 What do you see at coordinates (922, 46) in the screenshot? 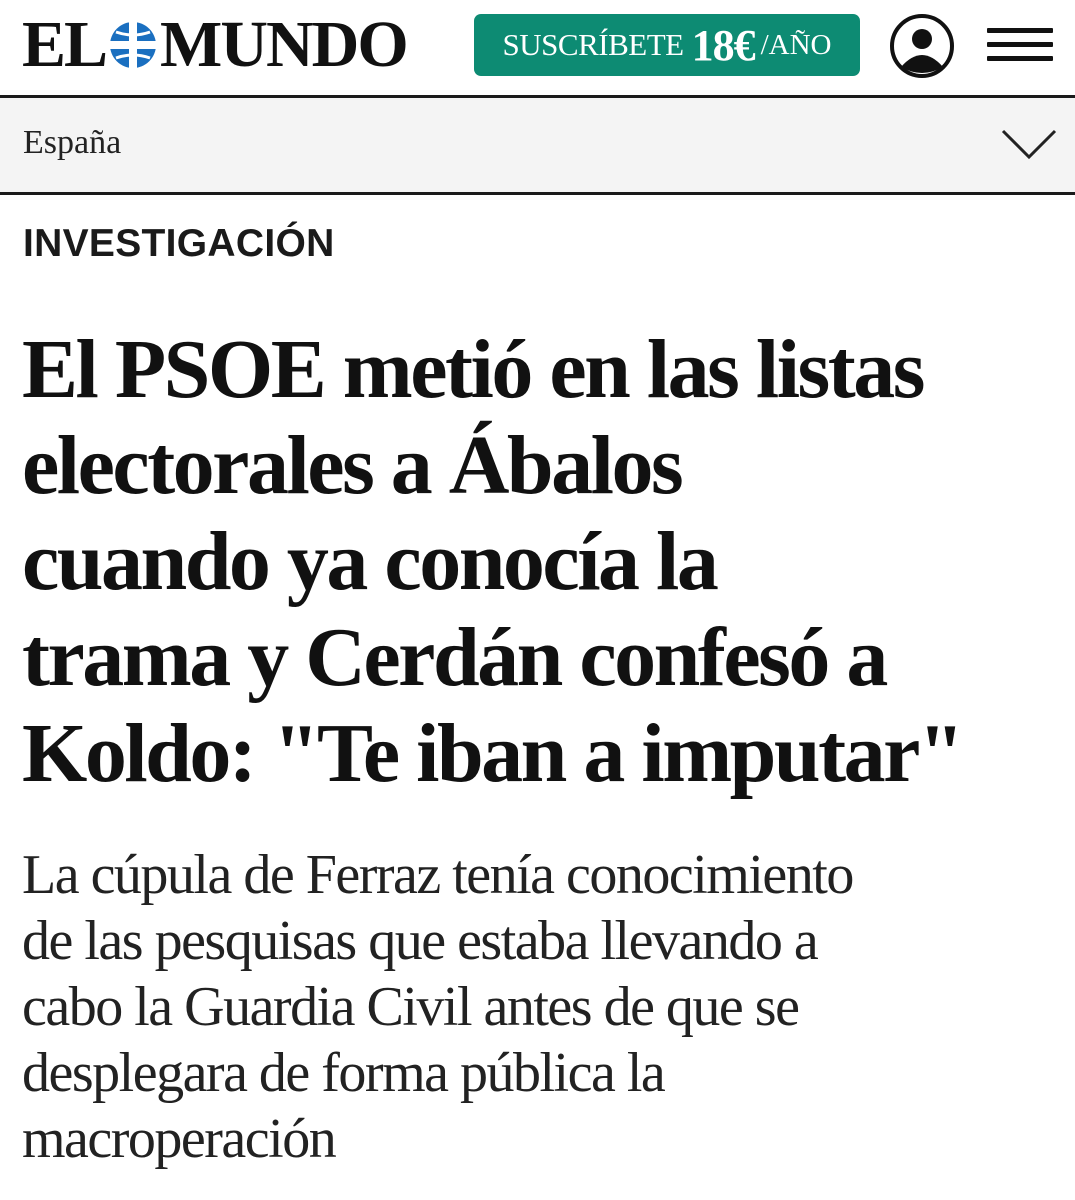
I see `user-account-icon` at bounding box center [922, 46].